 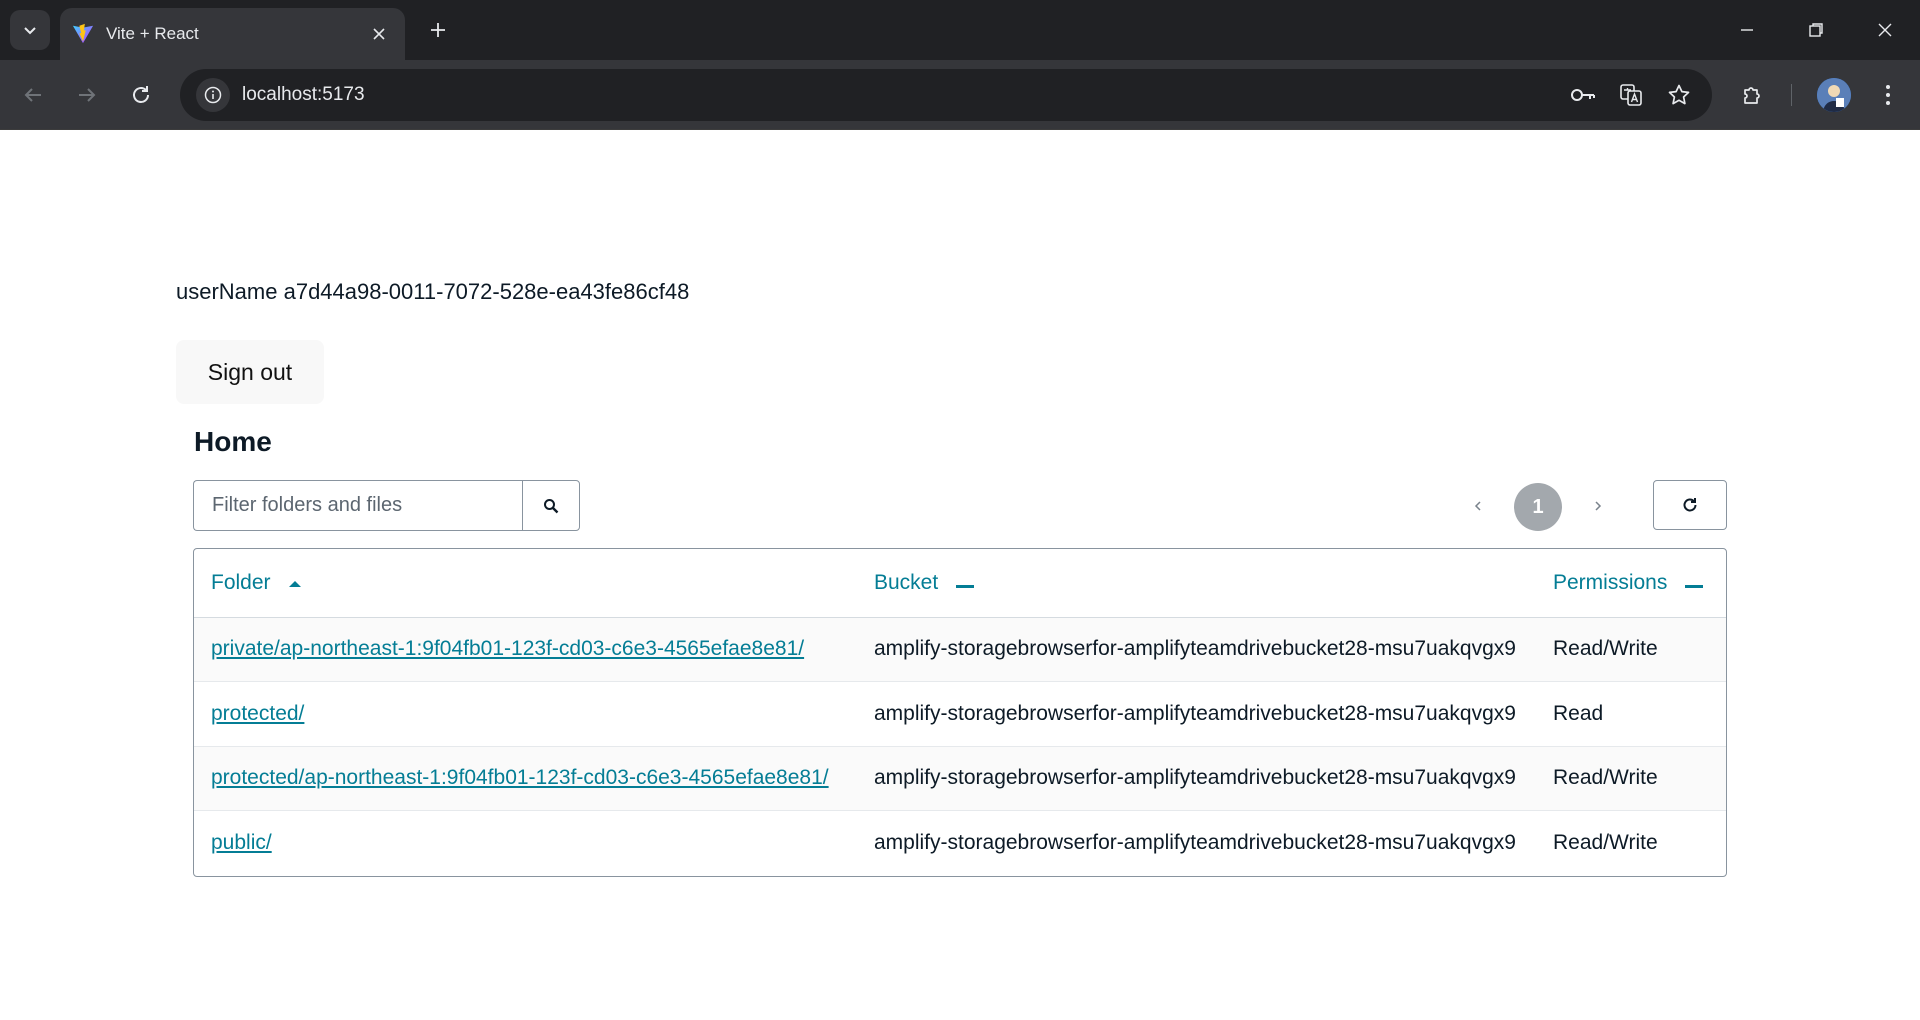 I want to click on refresh-icon, so click(x=1690, y=505).